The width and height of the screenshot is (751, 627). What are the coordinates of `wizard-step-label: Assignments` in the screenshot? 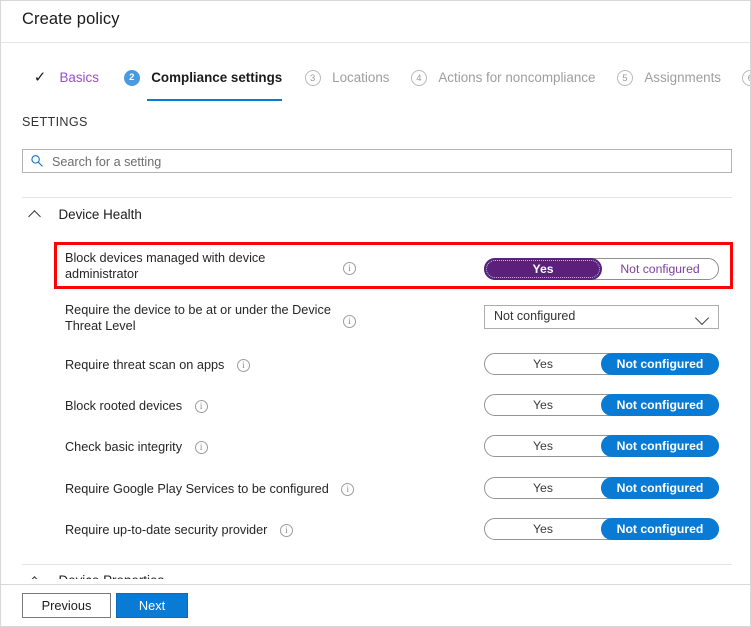 It's located at (682, 77).